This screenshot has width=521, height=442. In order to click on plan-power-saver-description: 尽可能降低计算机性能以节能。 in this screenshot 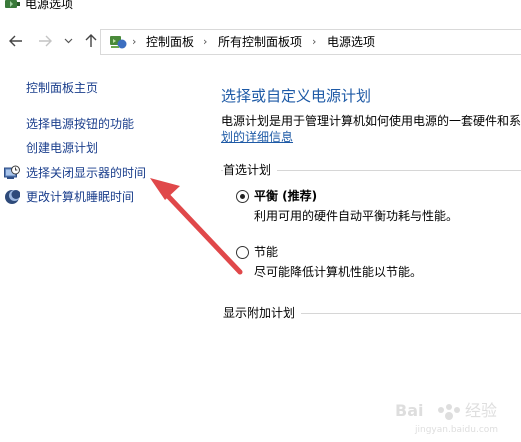, I will do `click(338, 272)`.